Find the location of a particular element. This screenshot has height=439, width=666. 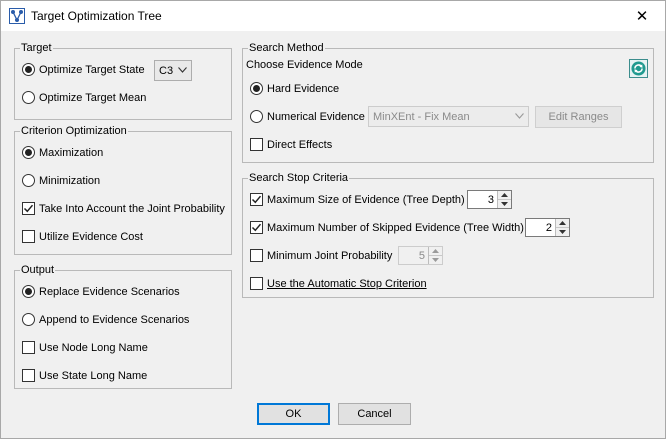

target-state-select: C3 is located at coordinates (173, 70).